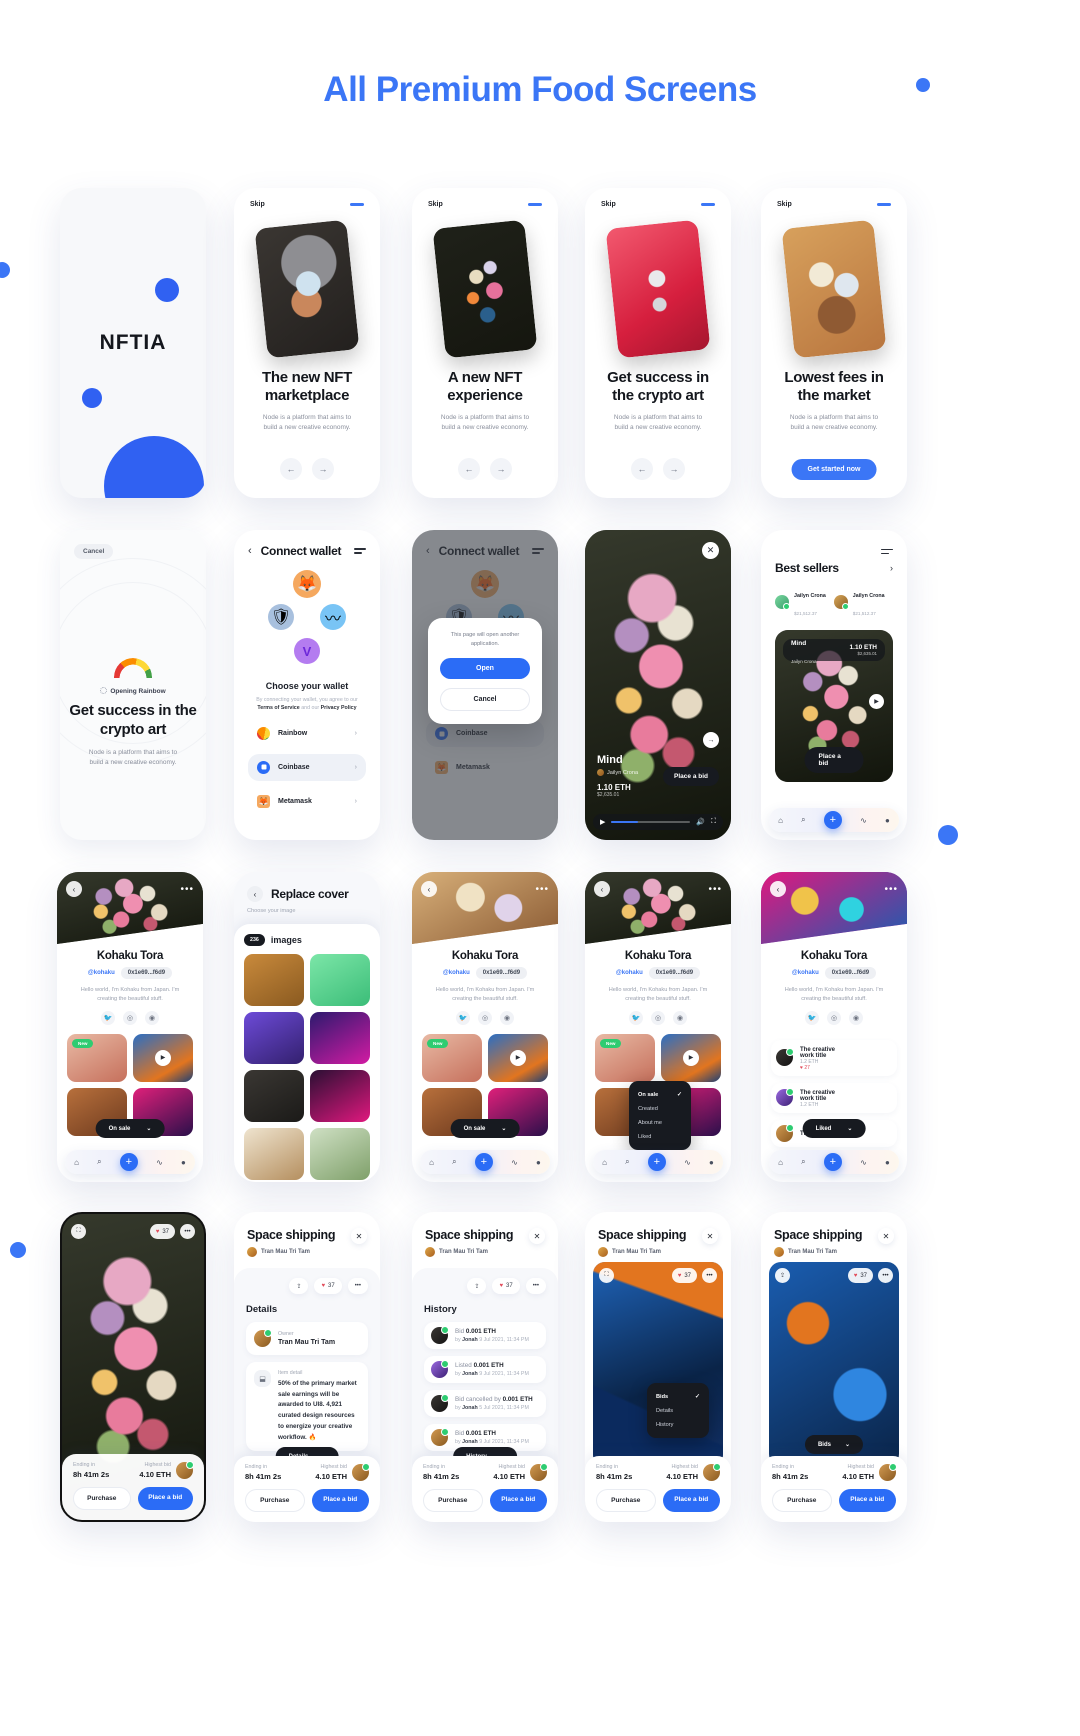  I want to click on instagram-icon: ◎, so click(130, 1017).